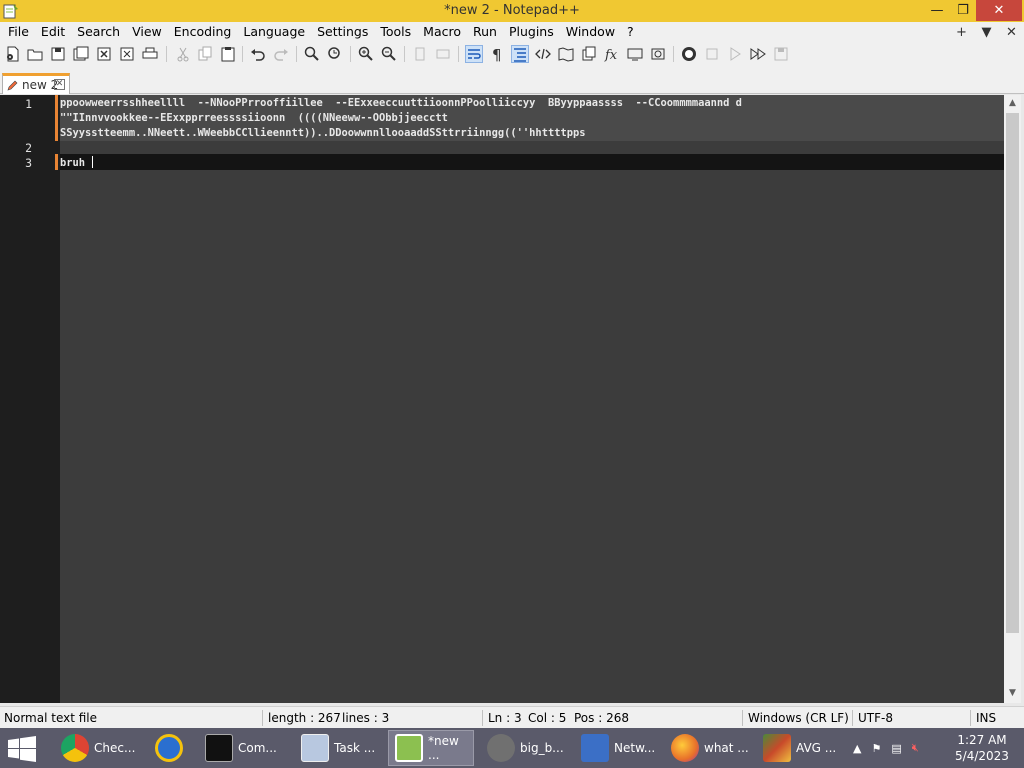 This screenshot has width=1024, height=768. I want to click on system-tray: ▲ ⚑ ▤ 🔇︎, so click(886, 748).